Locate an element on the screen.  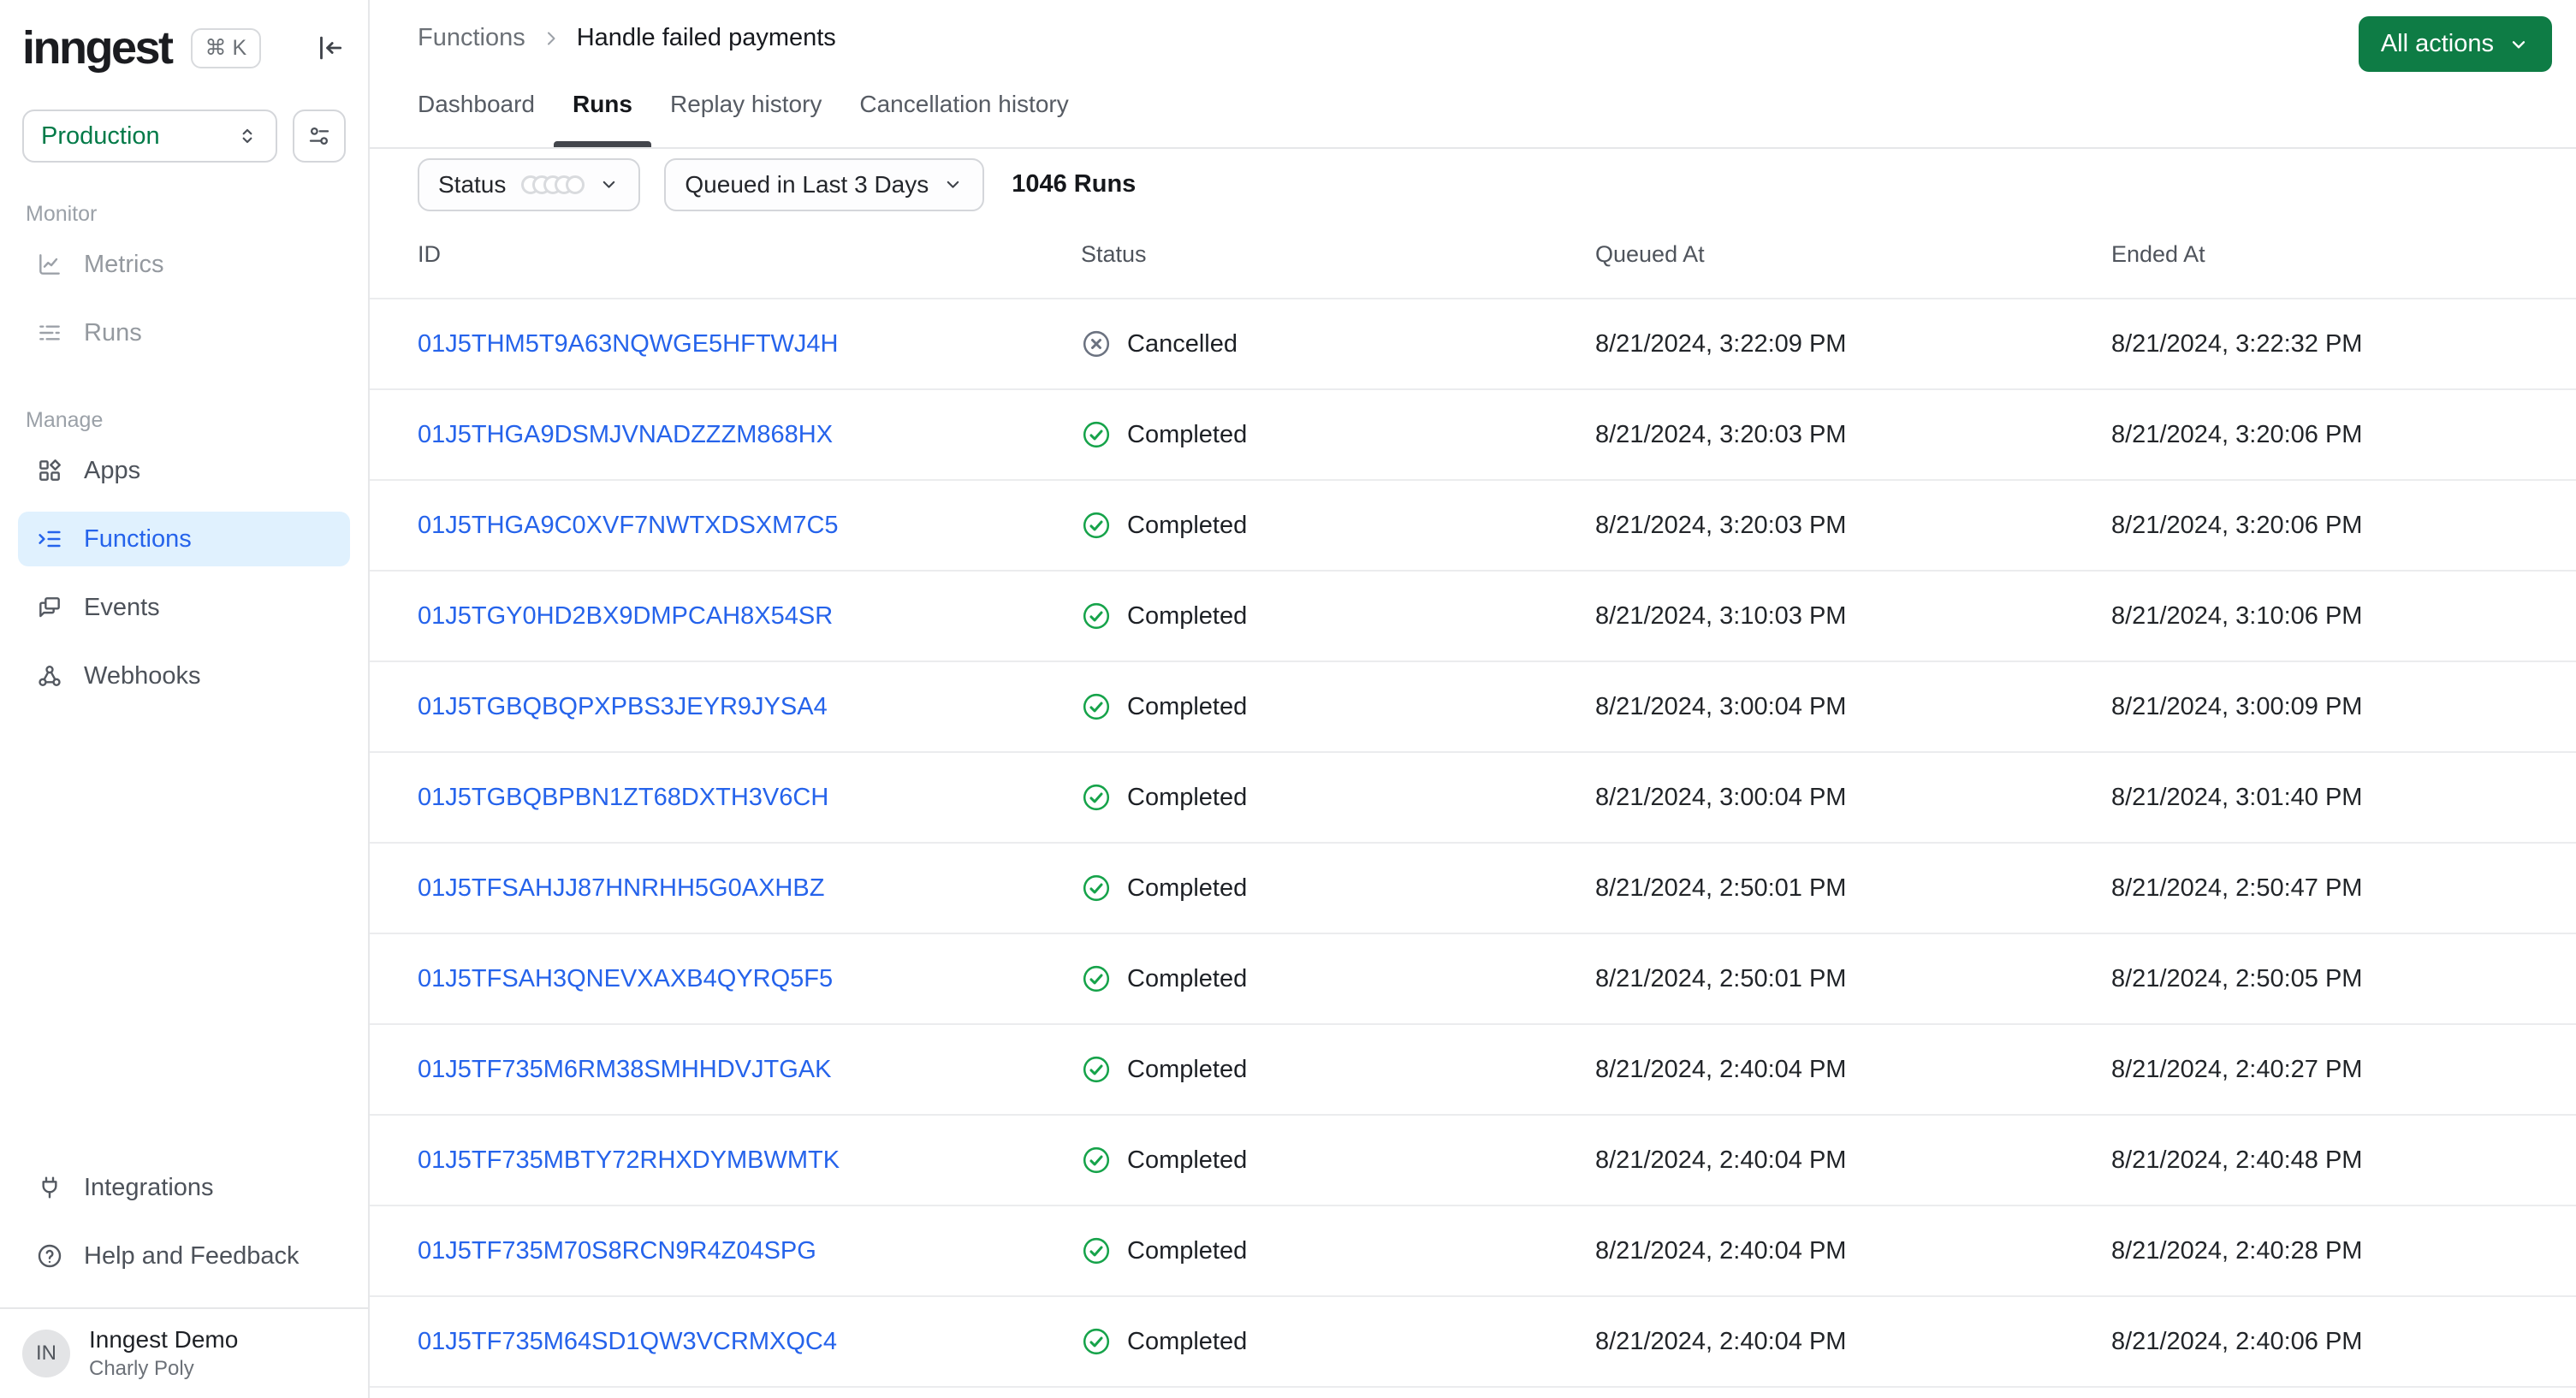
sidebar-item-label: Events is located at coordinates (122, 607).